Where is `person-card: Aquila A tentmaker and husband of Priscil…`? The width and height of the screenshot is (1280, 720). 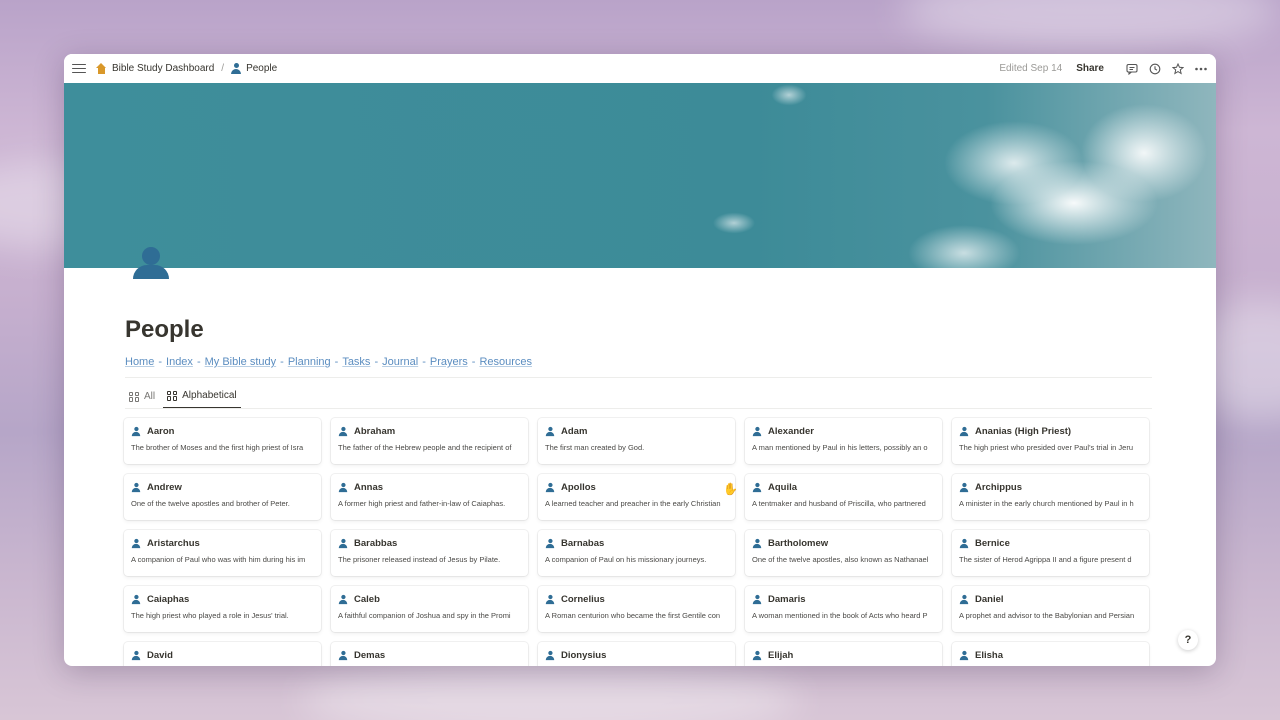 person-card: Aquila A tentmaker and husband of Priscil… is located at coordinates (843, 497).